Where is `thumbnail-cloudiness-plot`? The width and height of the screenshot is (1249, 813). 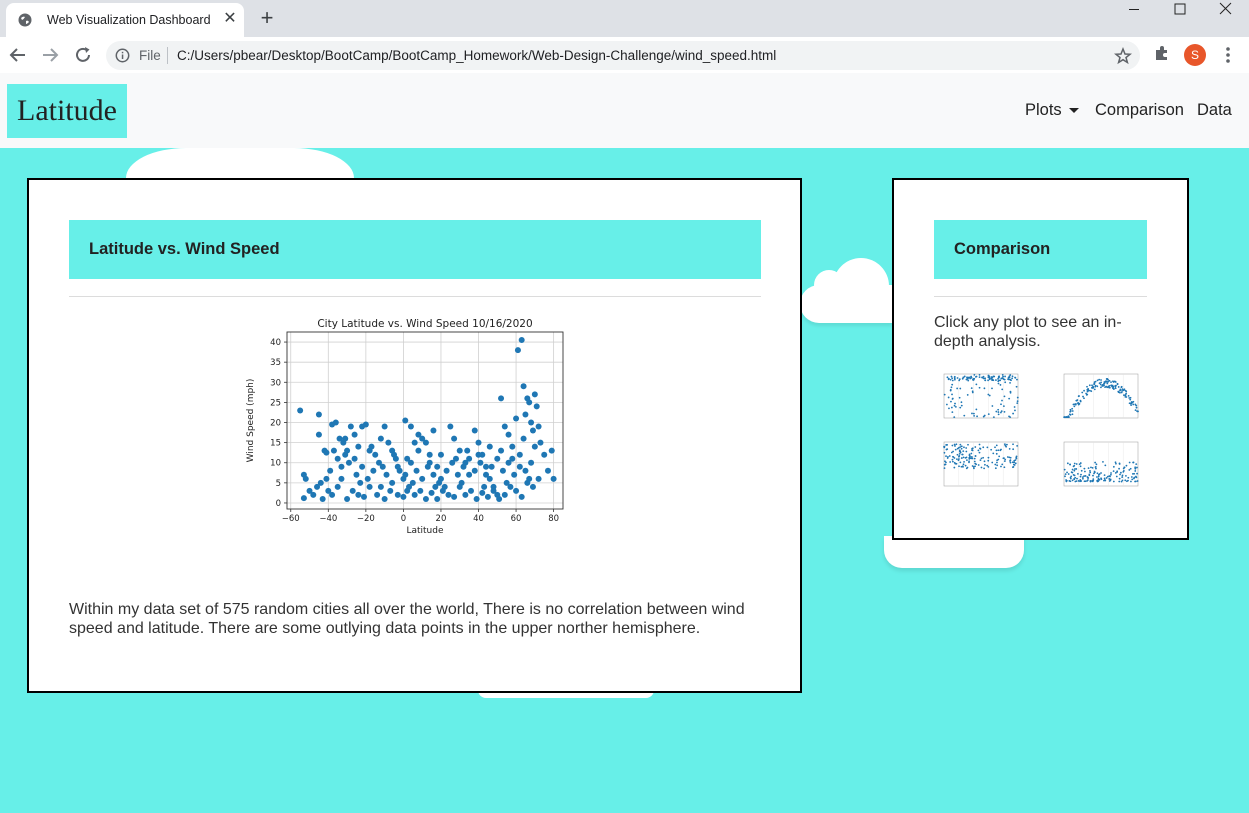
thumbnail-cloudiness-plot is located at coordinates (979, 466).